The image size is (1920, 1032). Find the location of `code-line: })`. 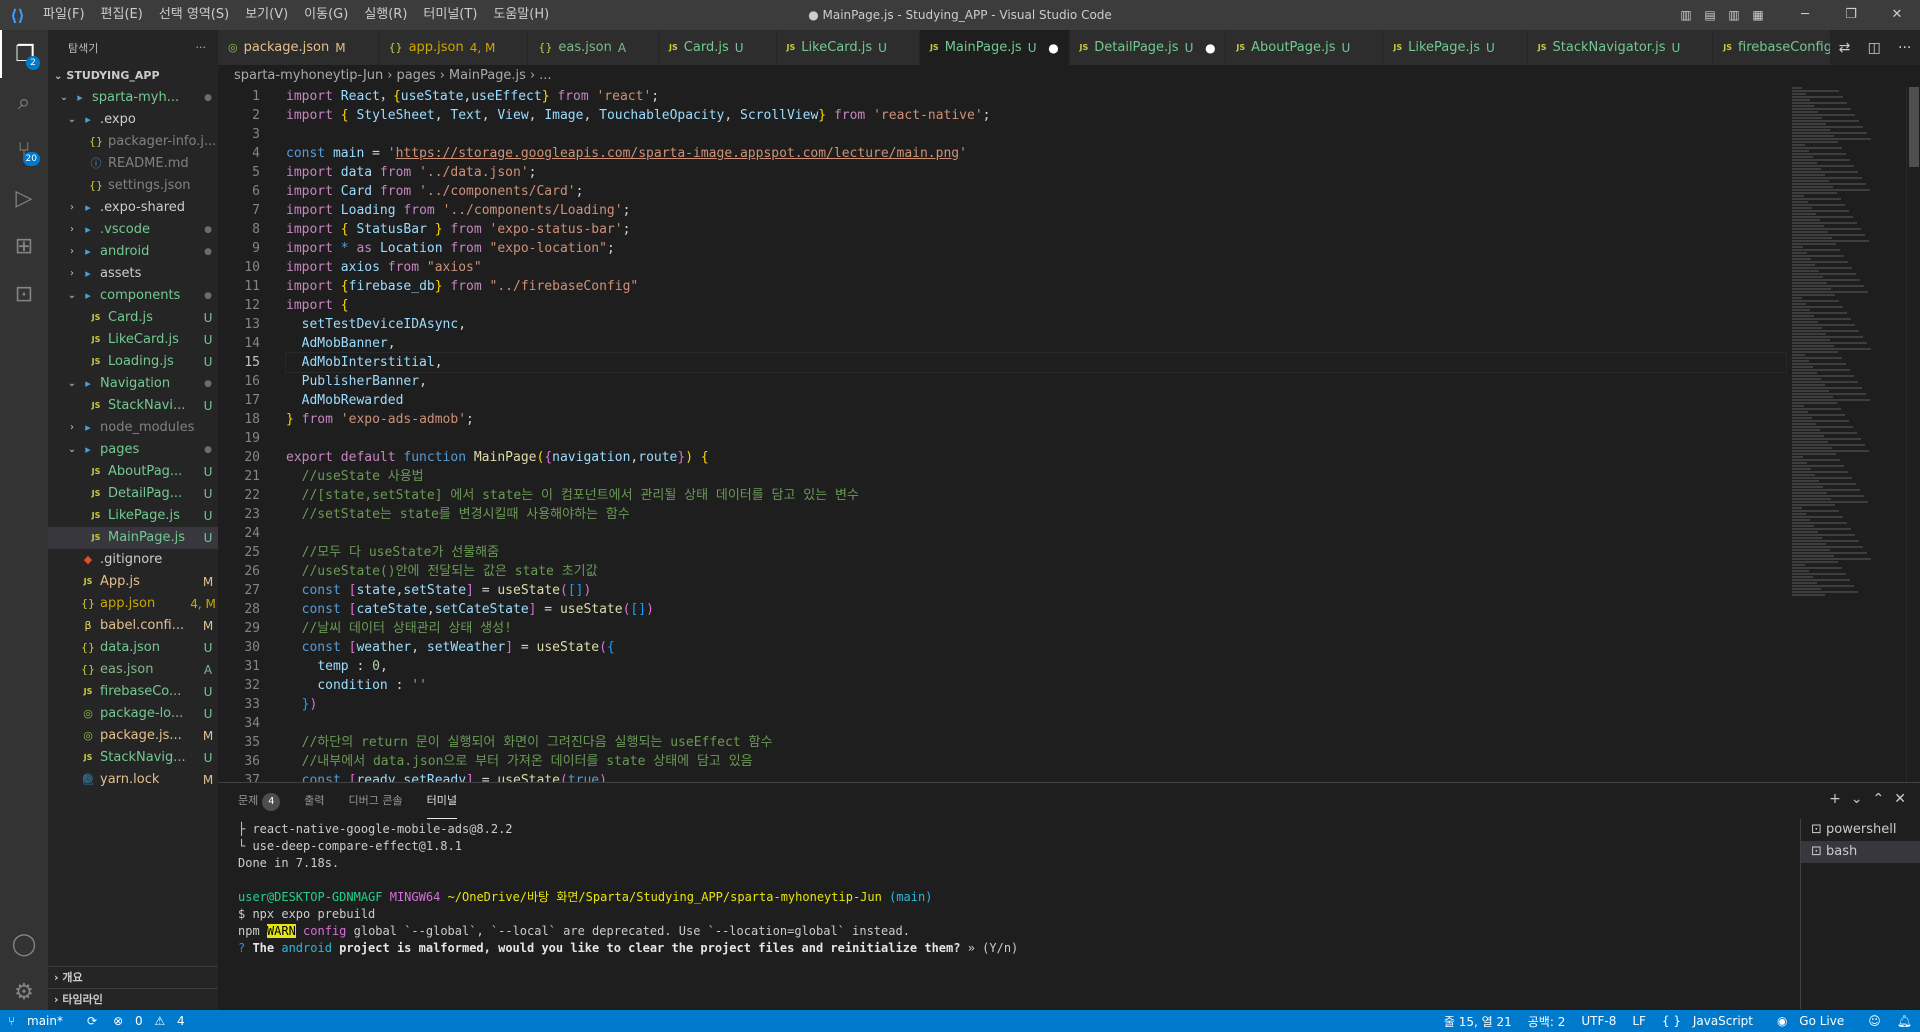

code-line: }) is located at coordinates (1036, 704).